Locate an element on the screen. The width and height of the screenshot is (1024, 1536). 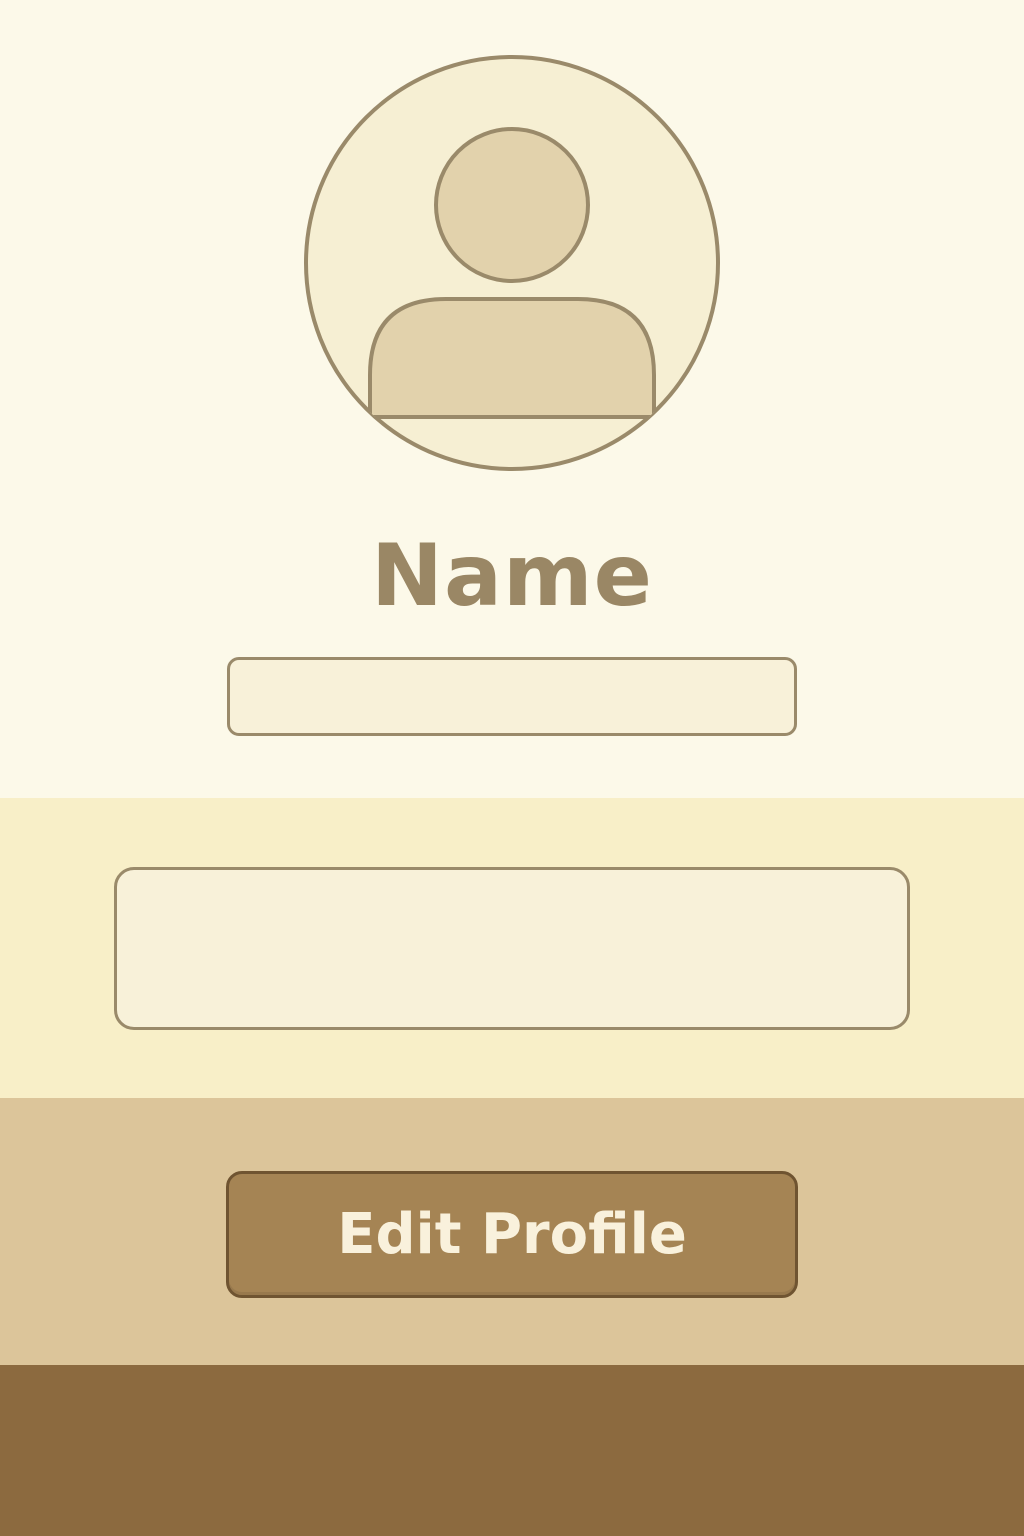
footer-bar is located at coordinates (512, 1450).